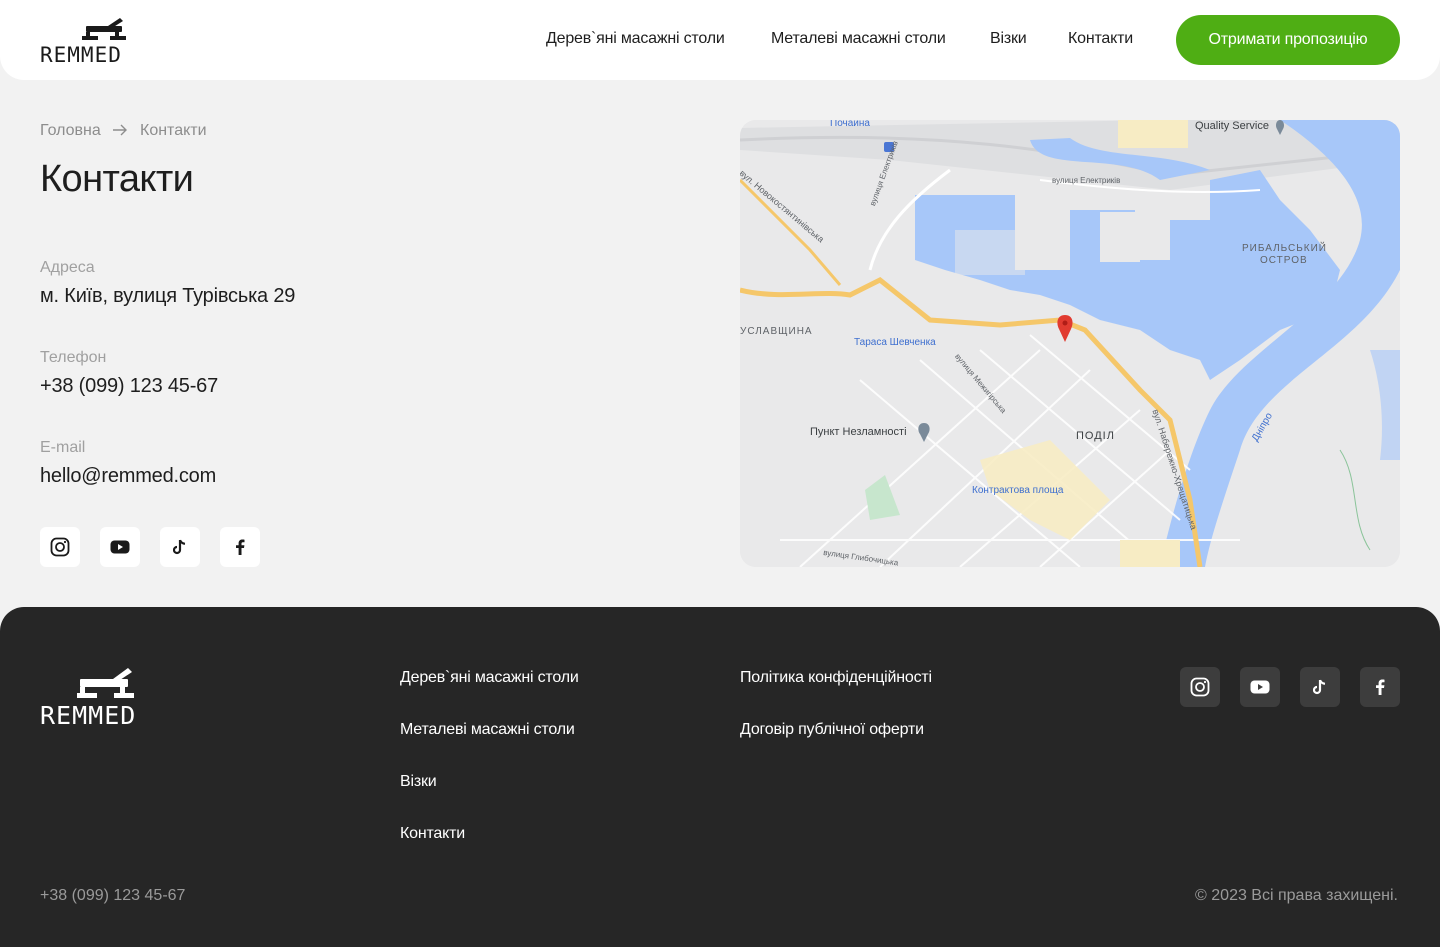 The image size is (1440, 947). I want to click on facebook-button, so click(240, 547).